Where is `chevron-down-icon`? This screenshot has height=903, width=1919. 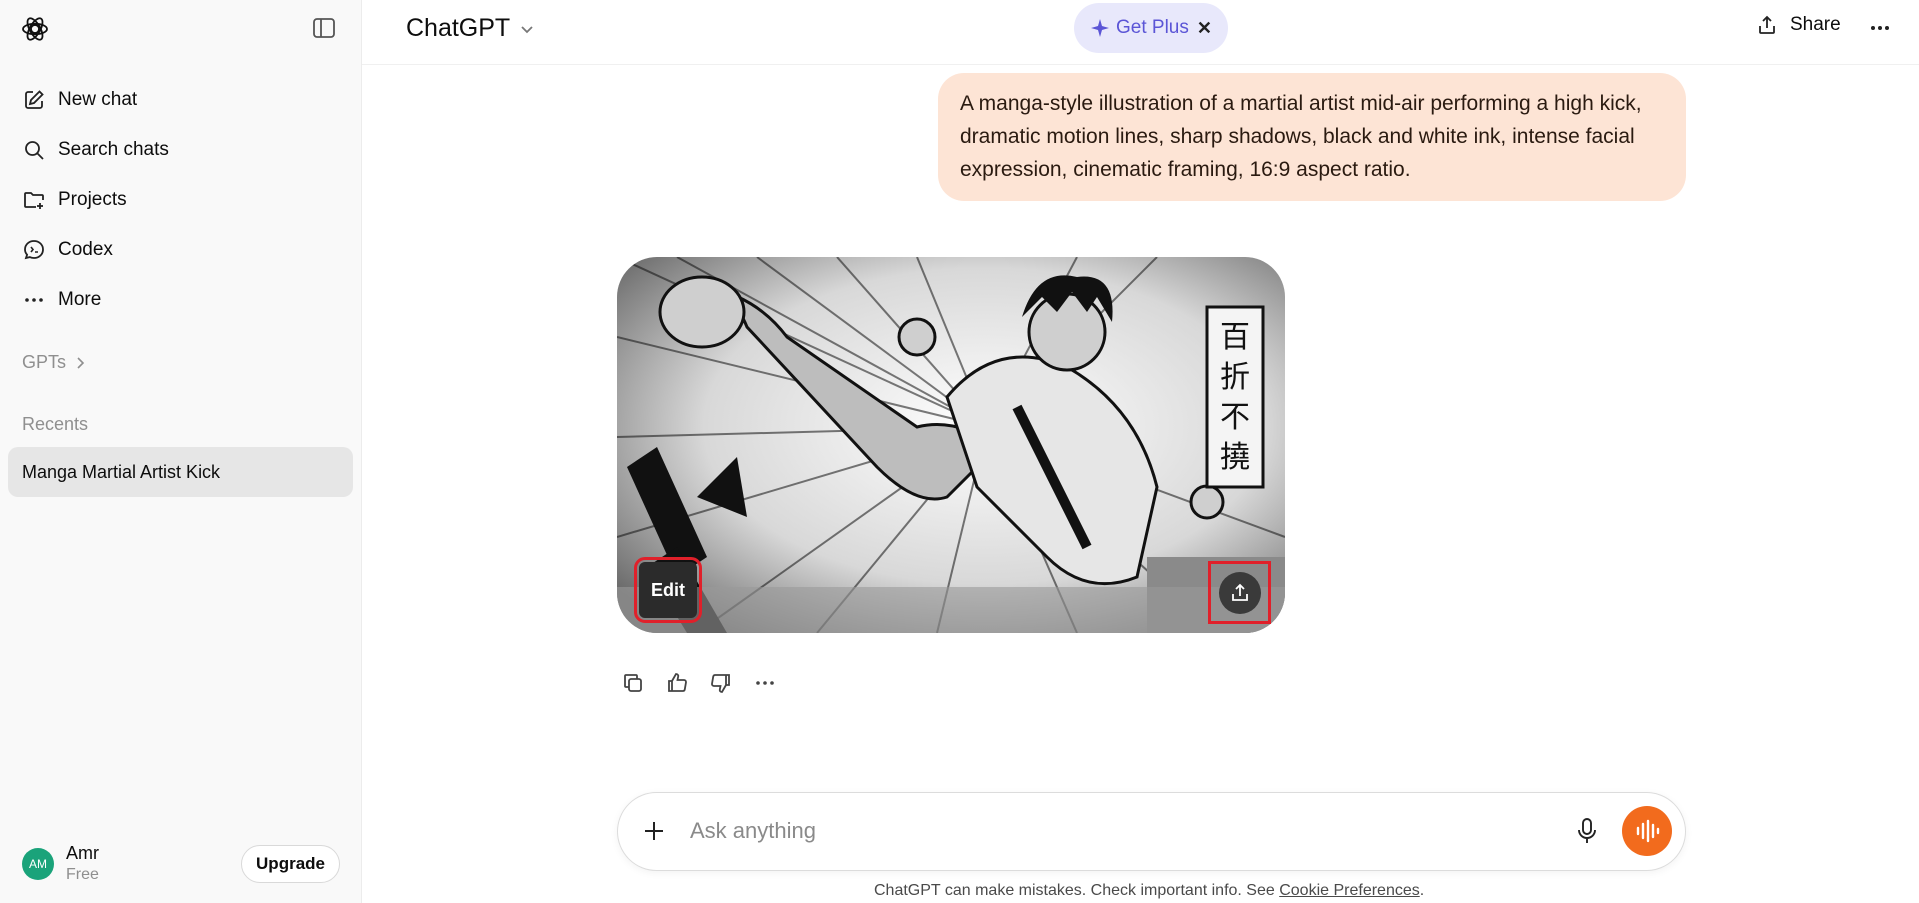 chevron-down-icon is located at coordinates (527, 29).